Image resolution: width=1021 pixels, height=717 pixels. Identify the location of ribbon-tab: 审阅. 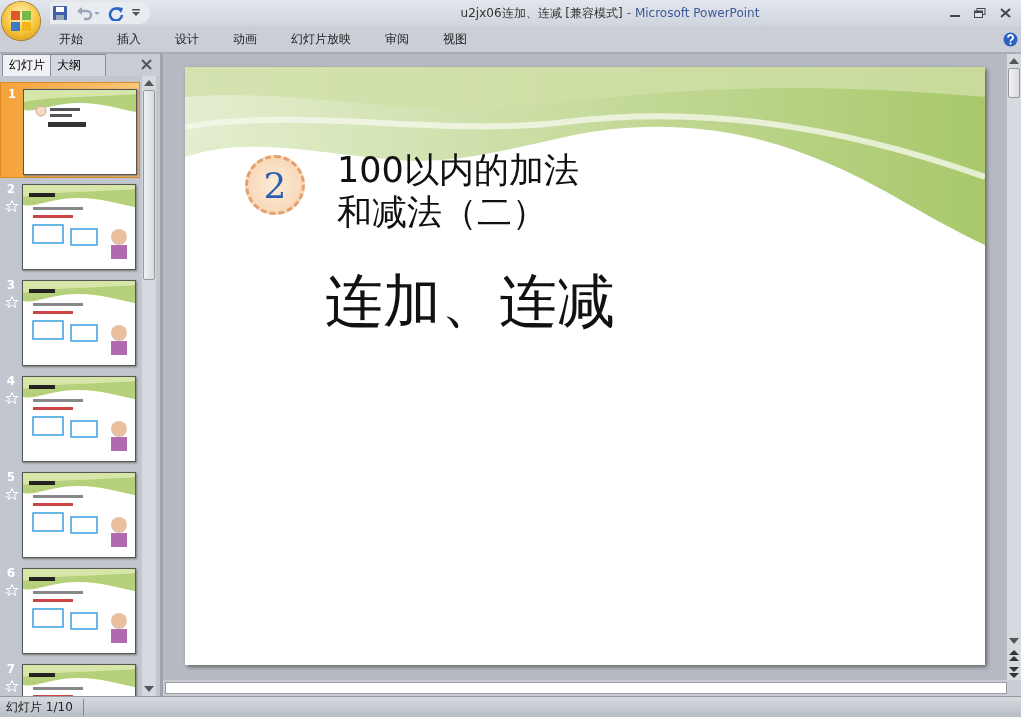
(397, 39).